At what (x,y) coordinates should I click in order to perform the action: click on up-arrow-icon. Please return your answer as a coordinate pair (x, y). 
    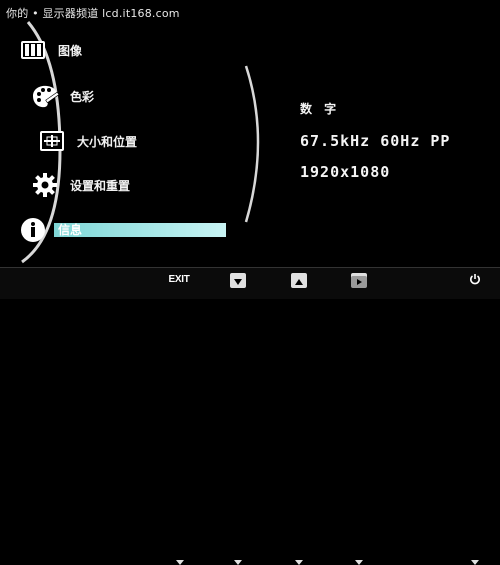
    Looking at the image, I should click on (299, 280).